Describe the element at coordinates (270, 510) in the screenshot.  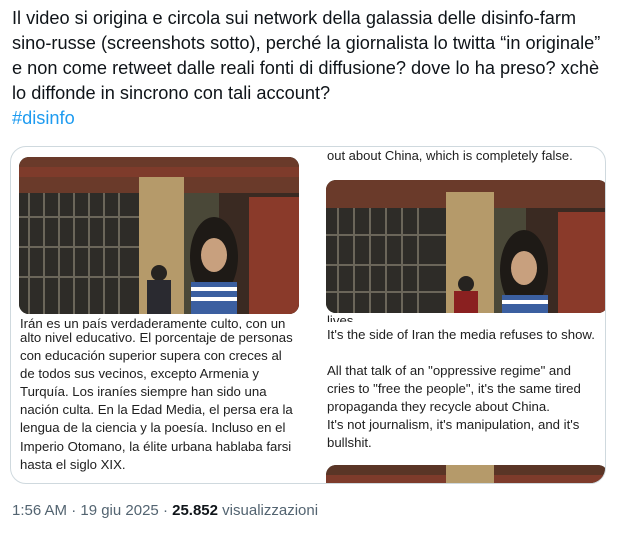
I see `views-label: visualizzazioni` at that location.